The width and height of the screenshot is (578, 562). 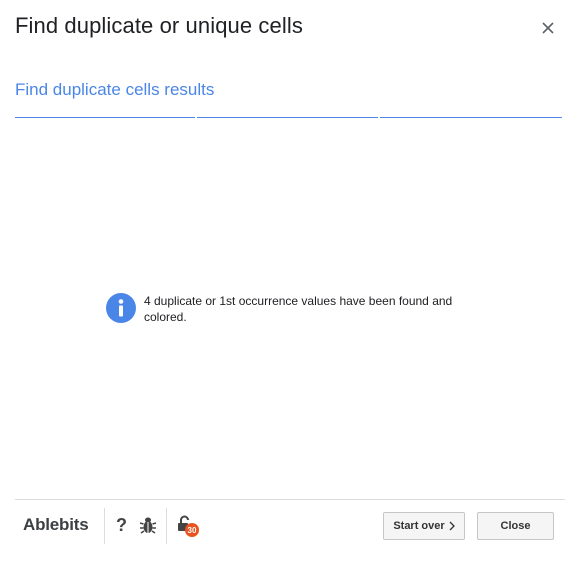 I want to click on start-over-button: Start over, so click(x=424, y=526).